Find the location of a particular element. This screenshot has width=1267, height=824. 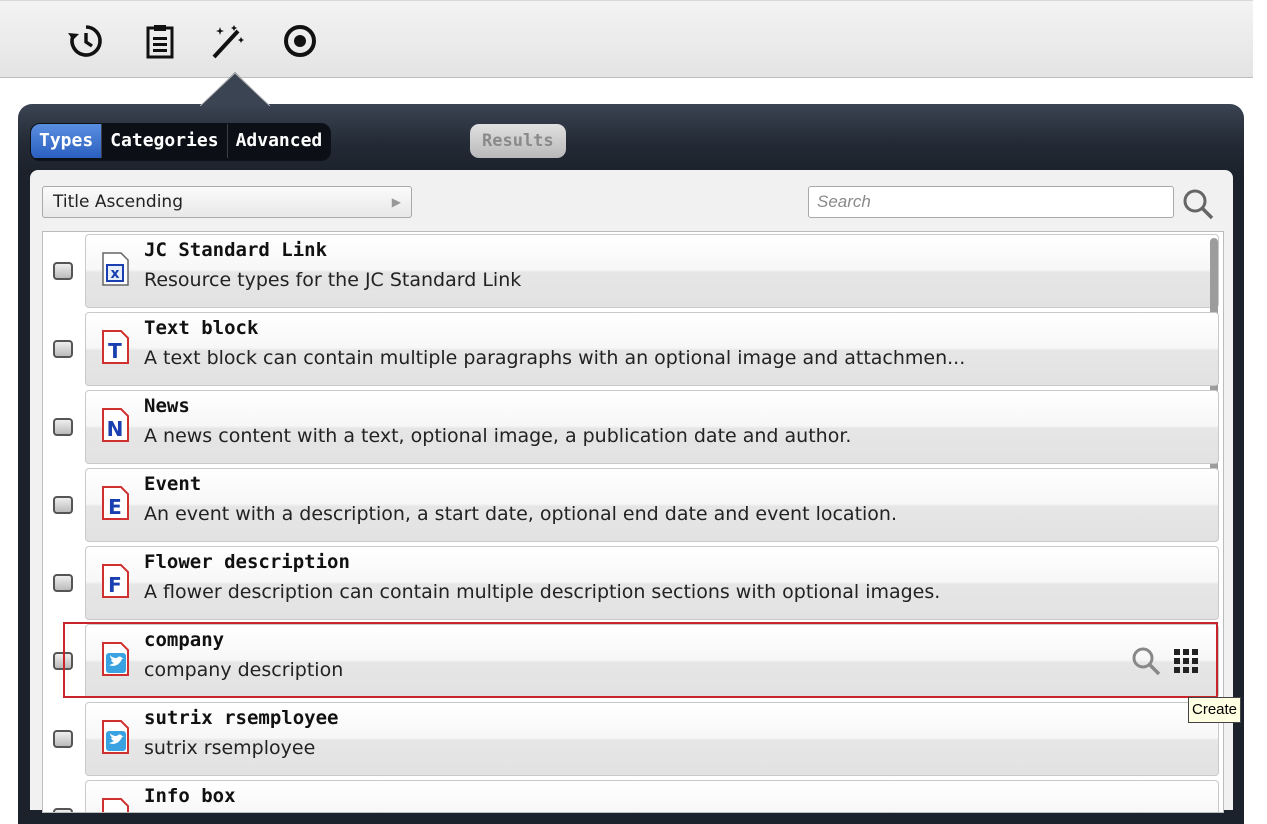

results-button: Results is located at coordinates (518, 141).